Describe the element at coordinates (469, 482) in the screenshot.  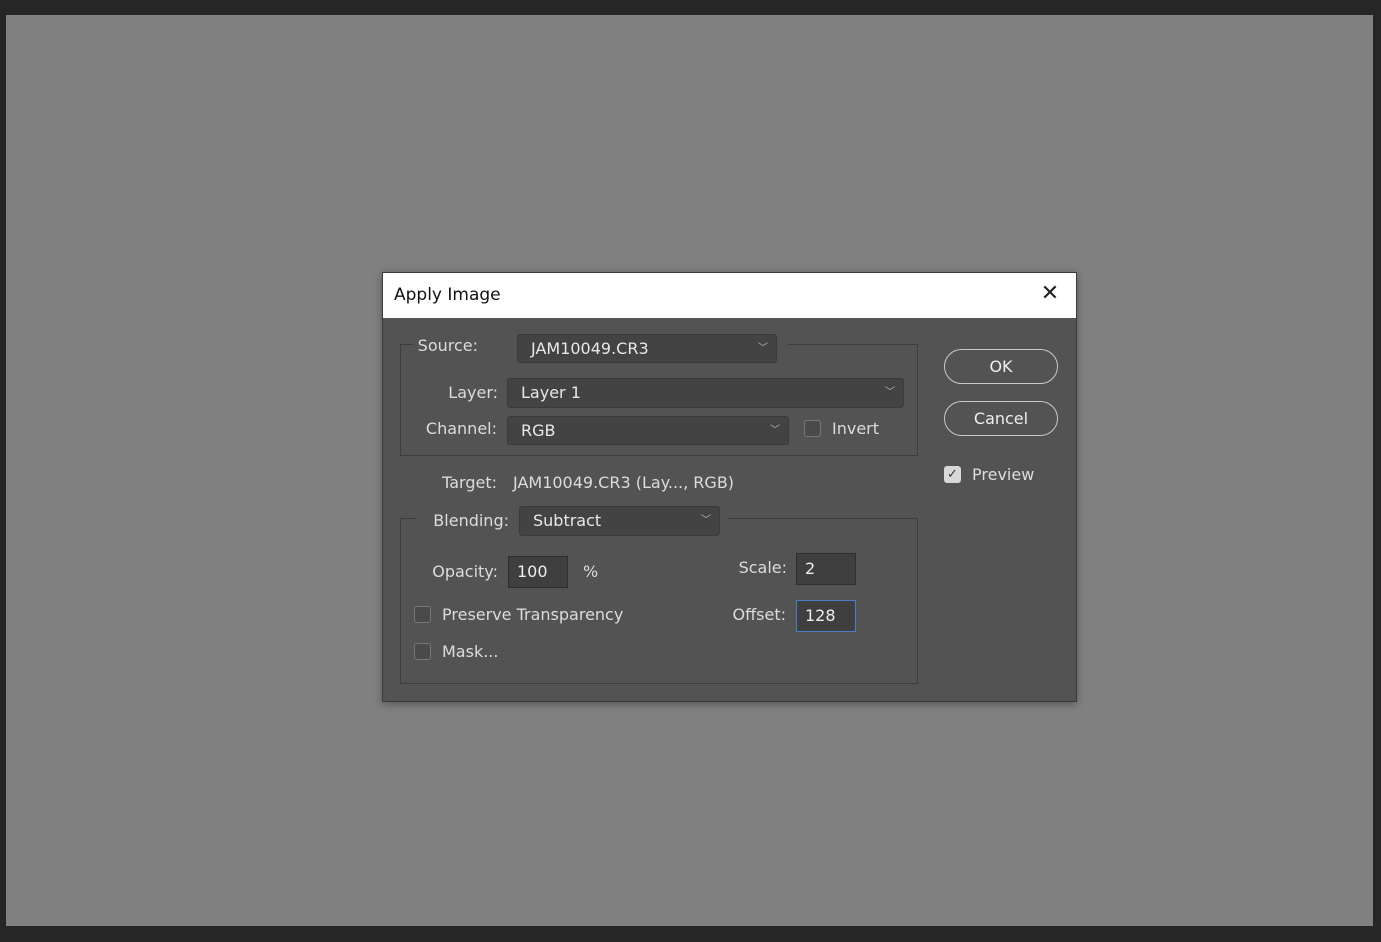
I see `target-label: Target:` at that location.